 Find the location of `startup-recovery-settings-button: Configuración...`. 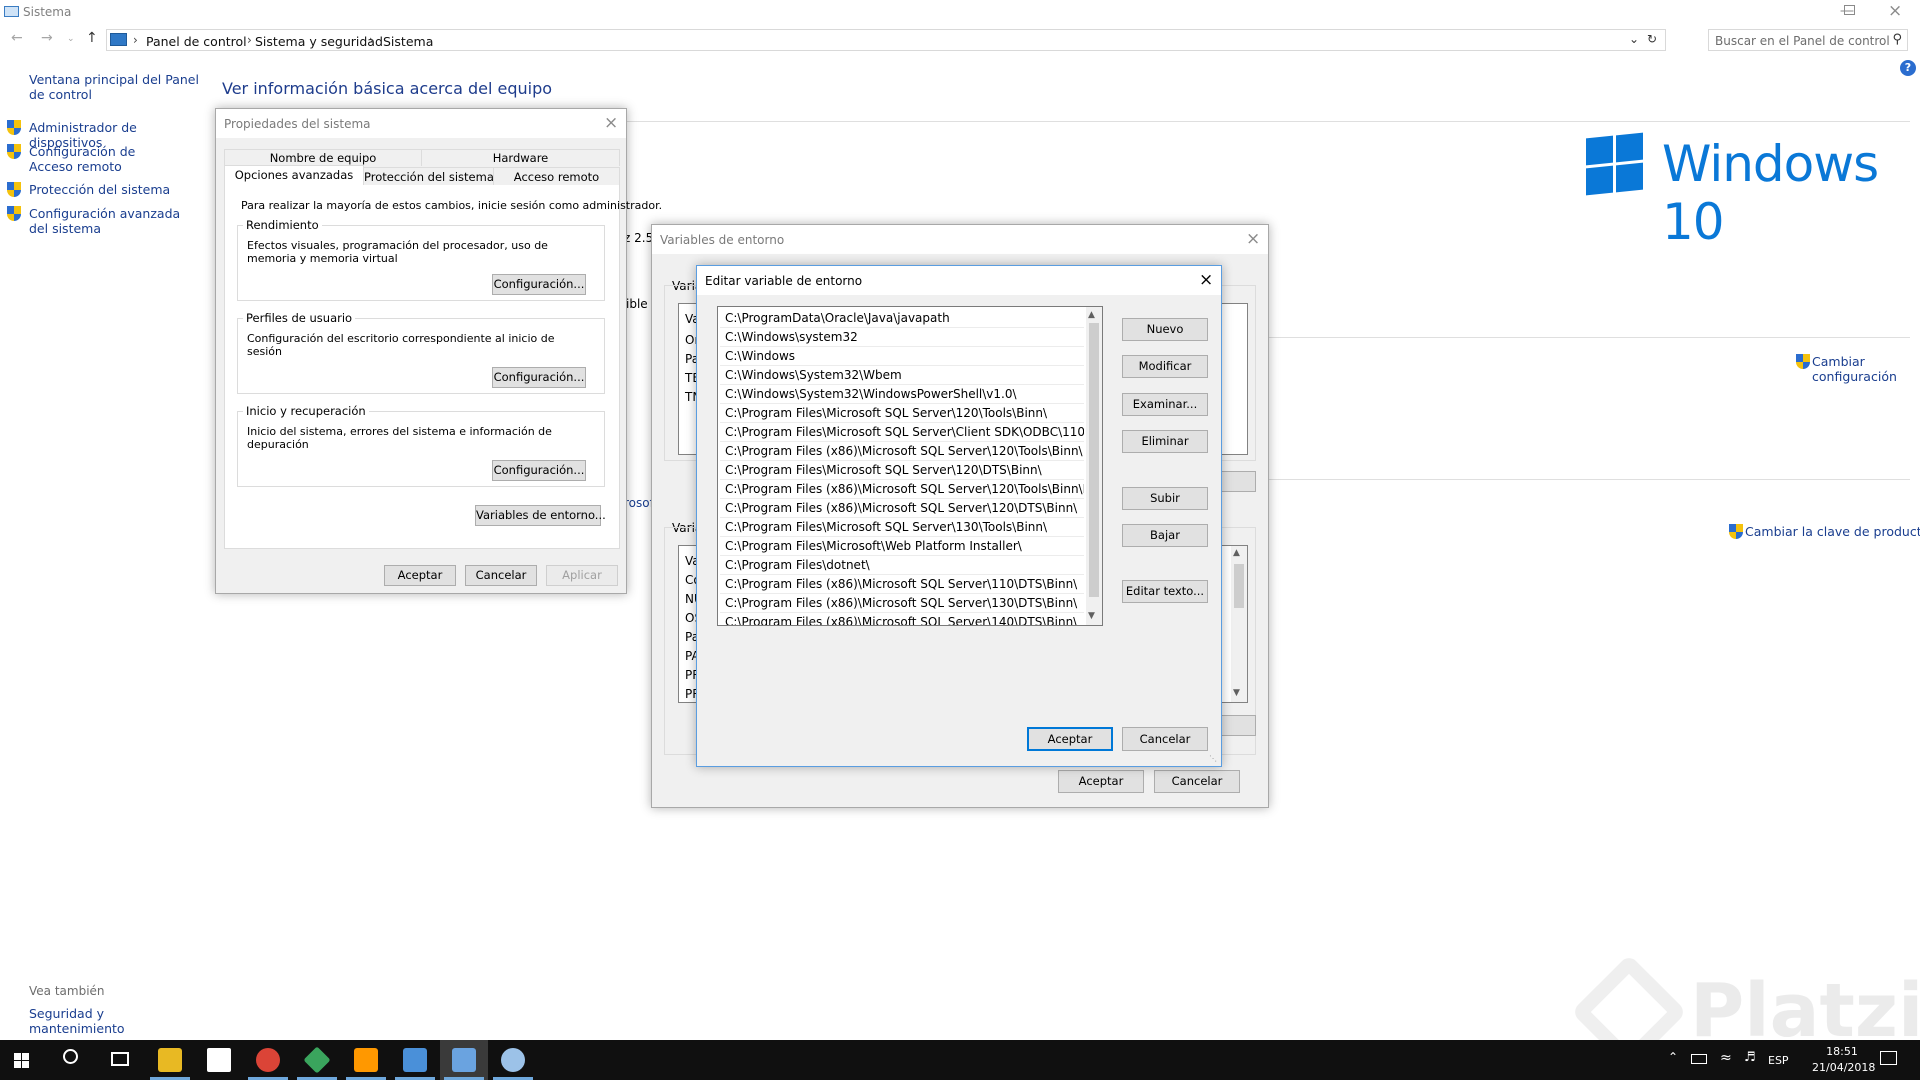

startup-recovery-settings-button: Configuración... is located at coordinates (539, 470).